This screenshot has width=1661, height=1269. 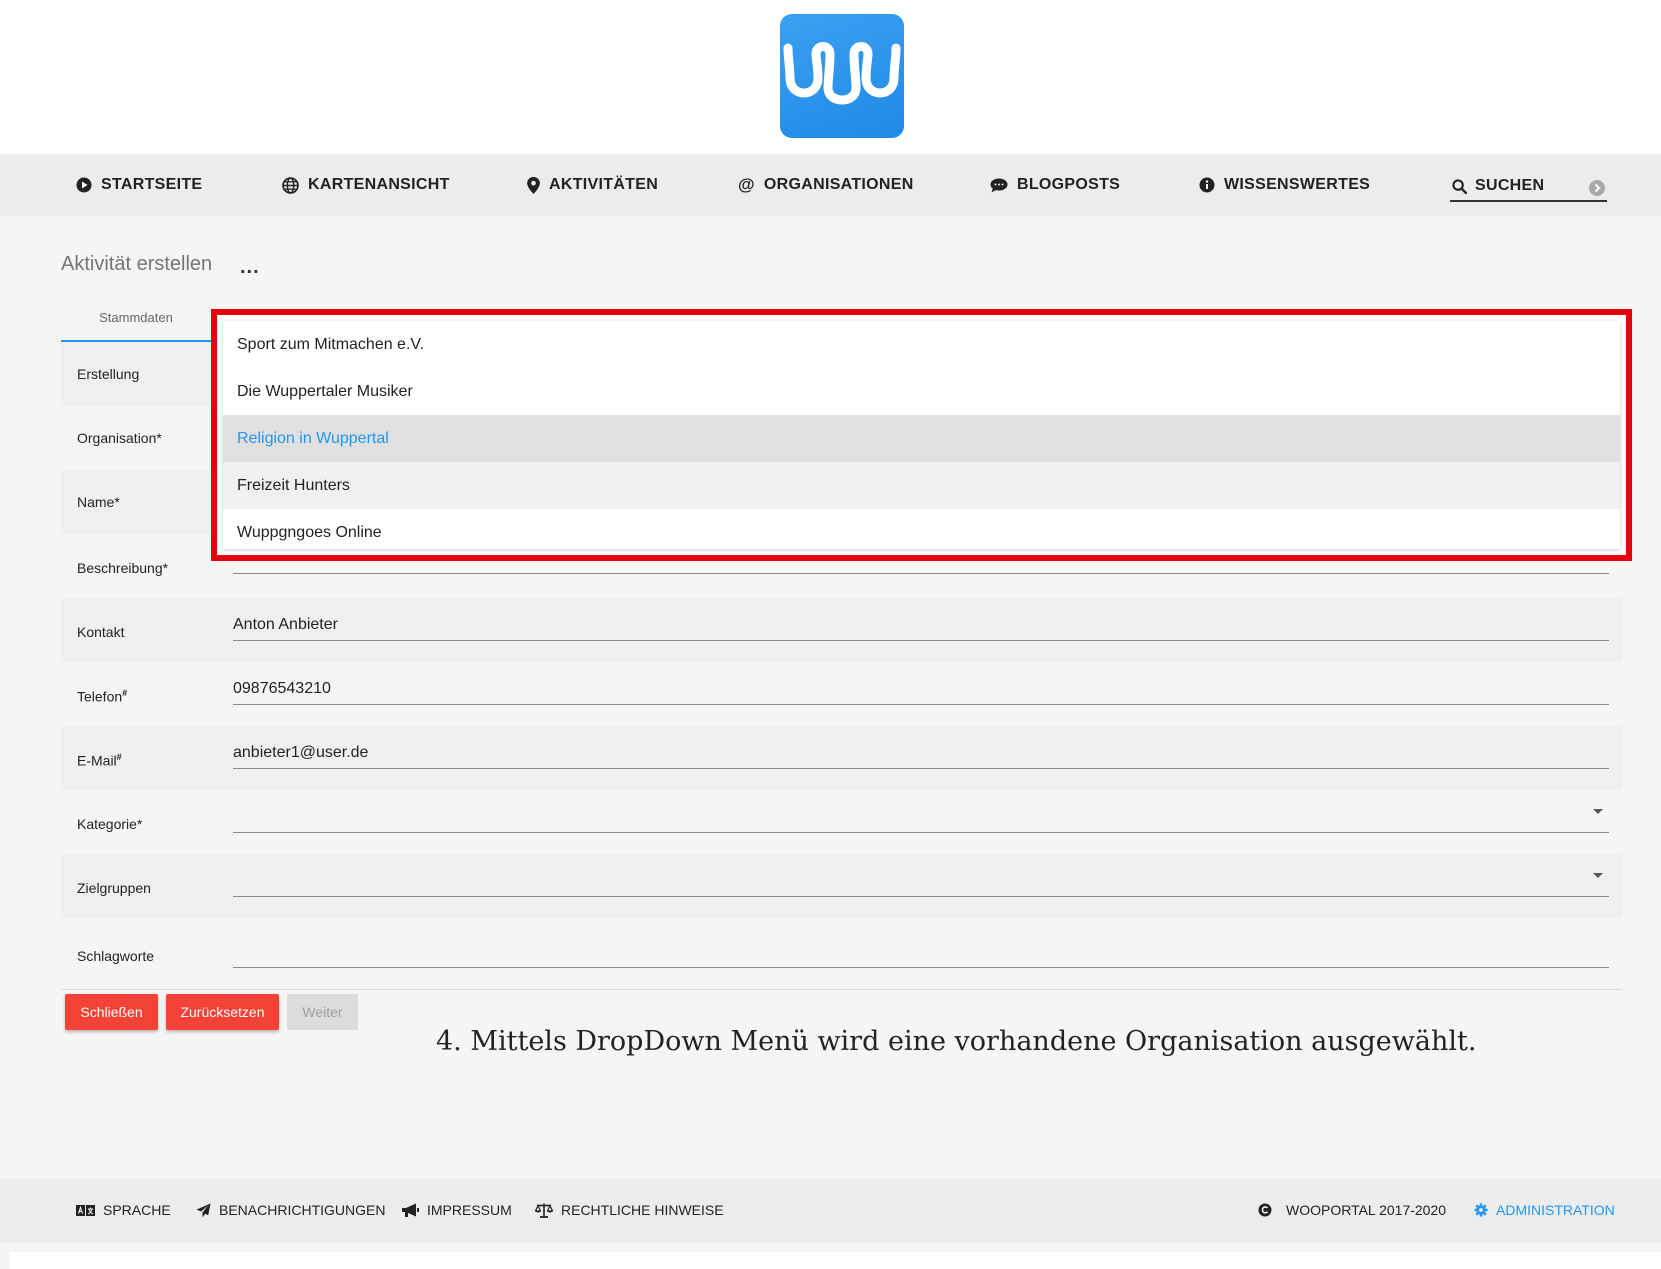 I want to click on footer-imprint-link: IMPRESSUM, so click(x=457, y=1210).